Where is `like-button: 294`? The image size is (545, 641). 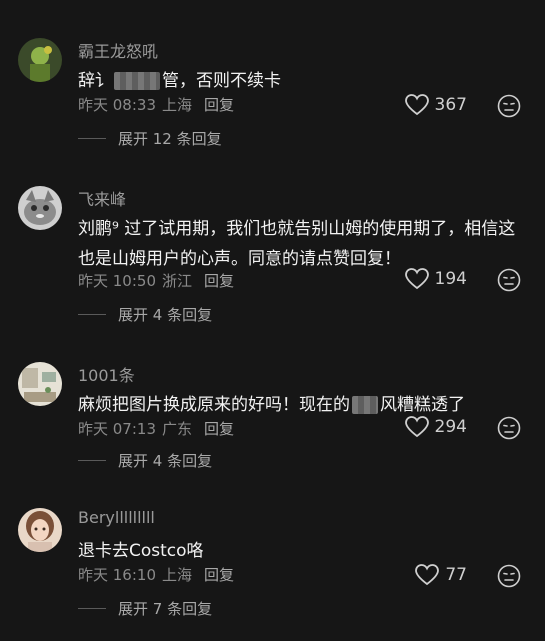
like-button: 294 is located at coordinates (435, 427).